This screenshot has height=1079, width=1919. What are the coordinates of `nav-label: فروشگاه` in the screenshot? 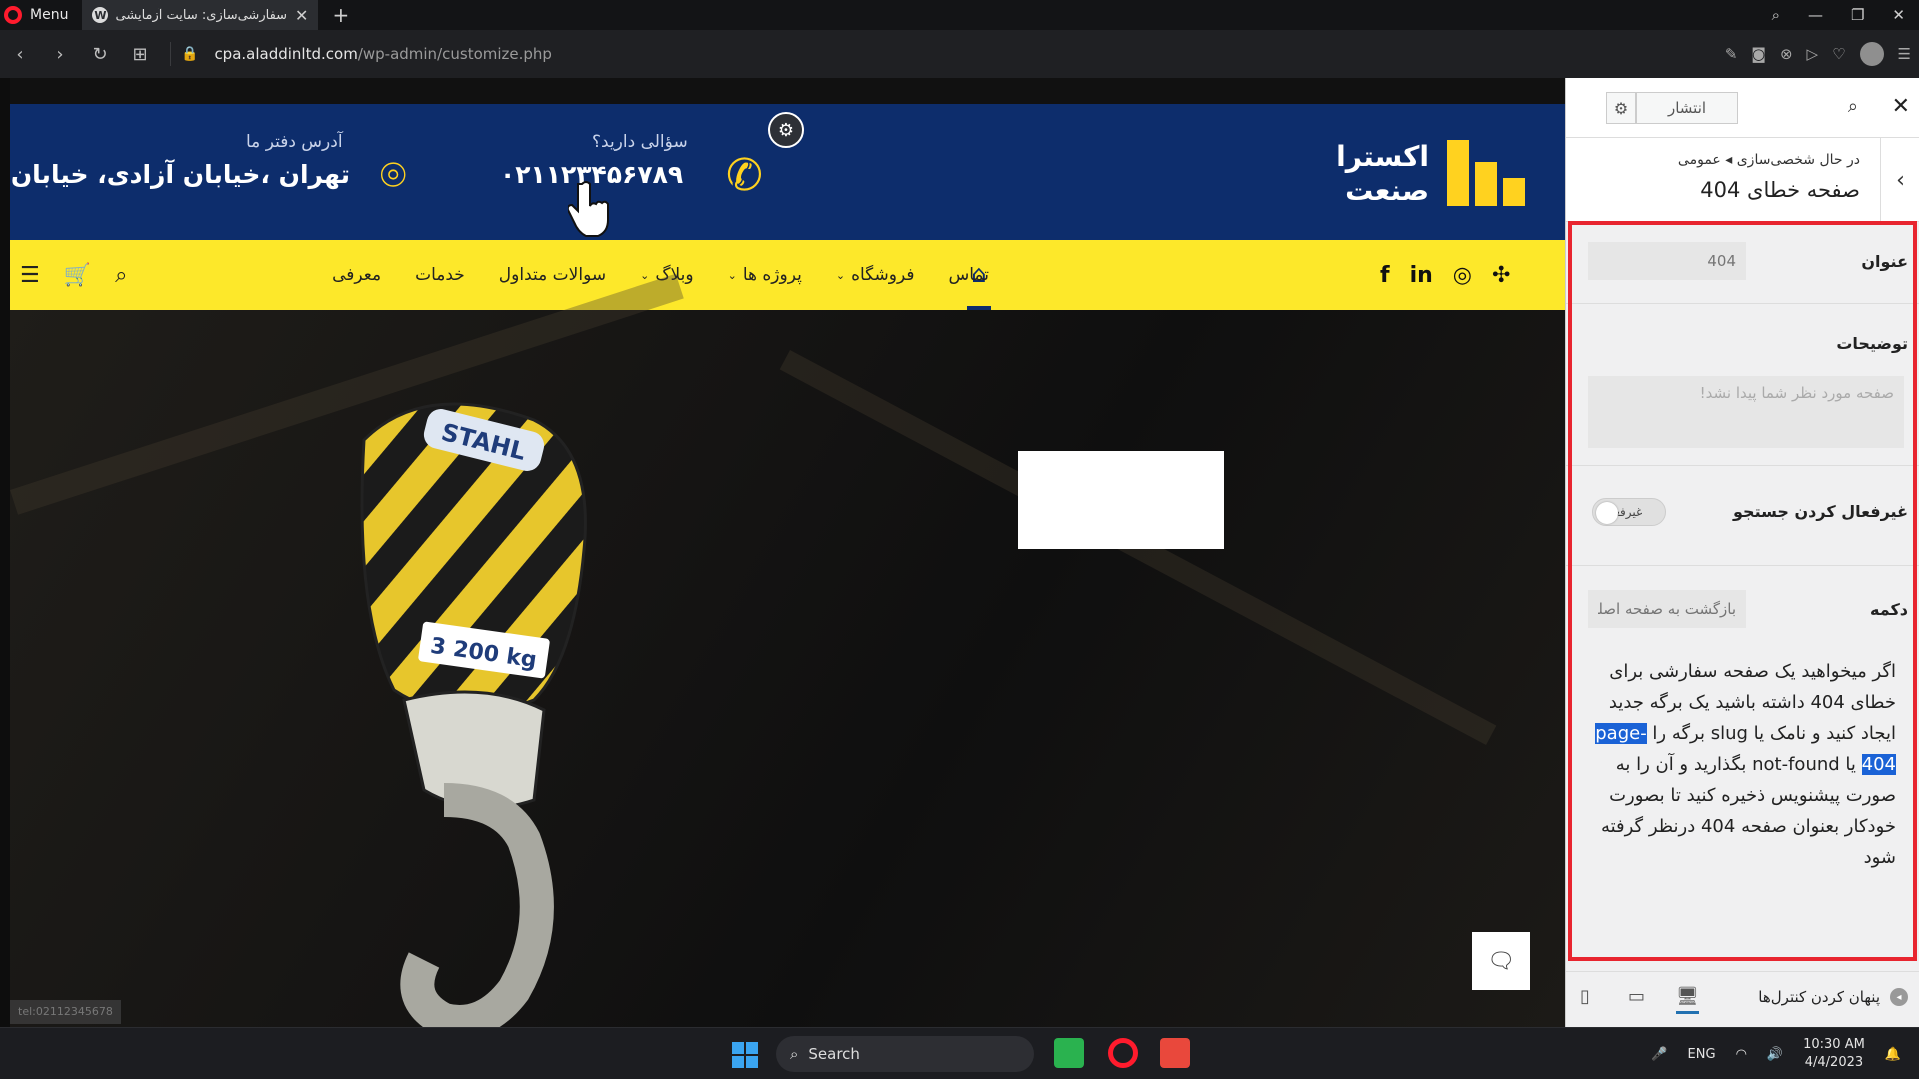 It's located at (883, 275).